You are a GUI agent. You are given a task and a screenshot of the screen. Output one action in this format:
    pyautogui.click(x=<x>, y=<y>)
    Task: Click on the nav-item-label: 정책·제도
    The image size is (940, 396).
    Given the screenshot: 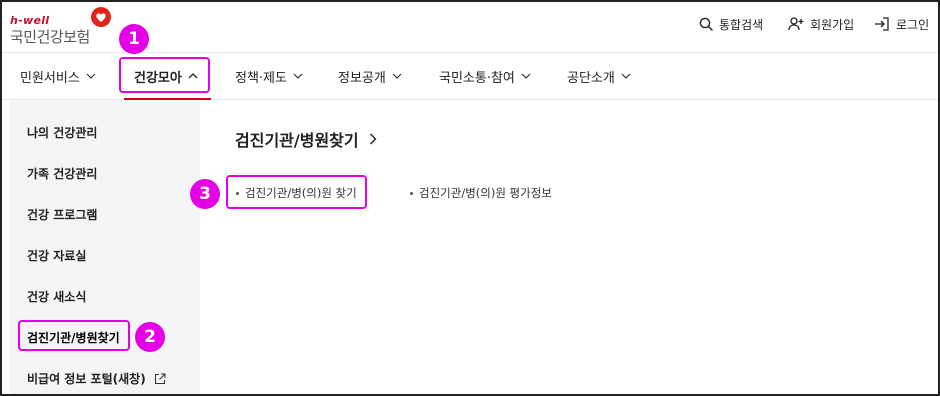 What is the action you would take?
    pyautogui.click(x=261, y=78)
    